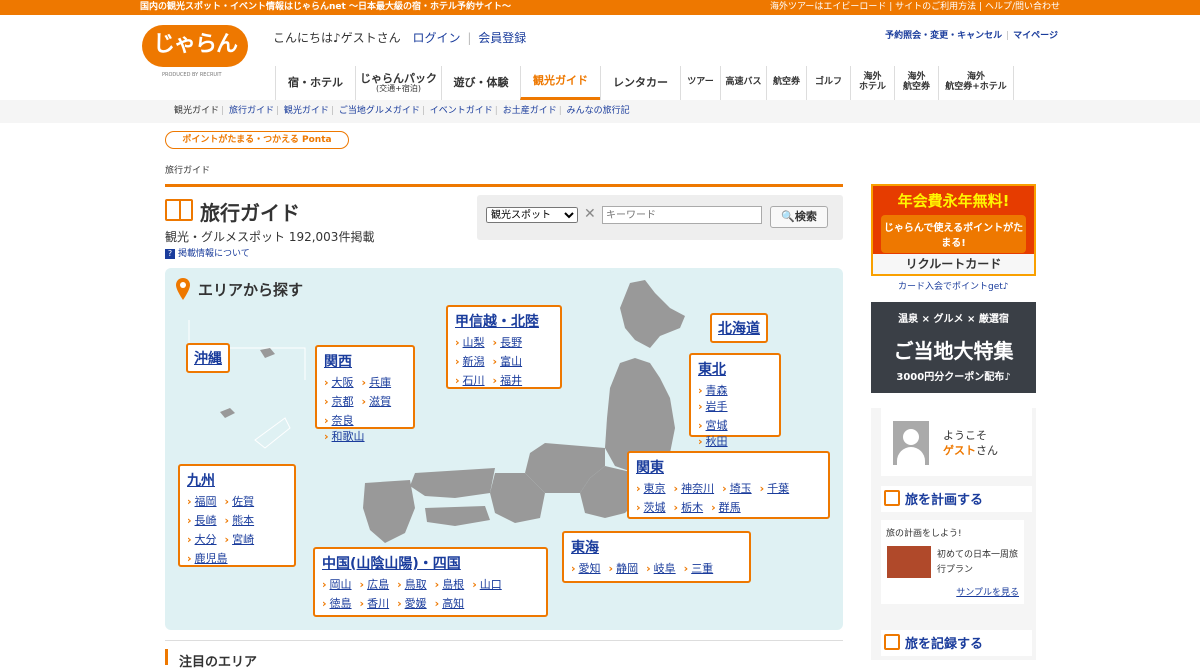  Describe the element at coordinates (916, 83) in the screenshot. I see `nav-overseas-air: 海外 航空券` at that location.